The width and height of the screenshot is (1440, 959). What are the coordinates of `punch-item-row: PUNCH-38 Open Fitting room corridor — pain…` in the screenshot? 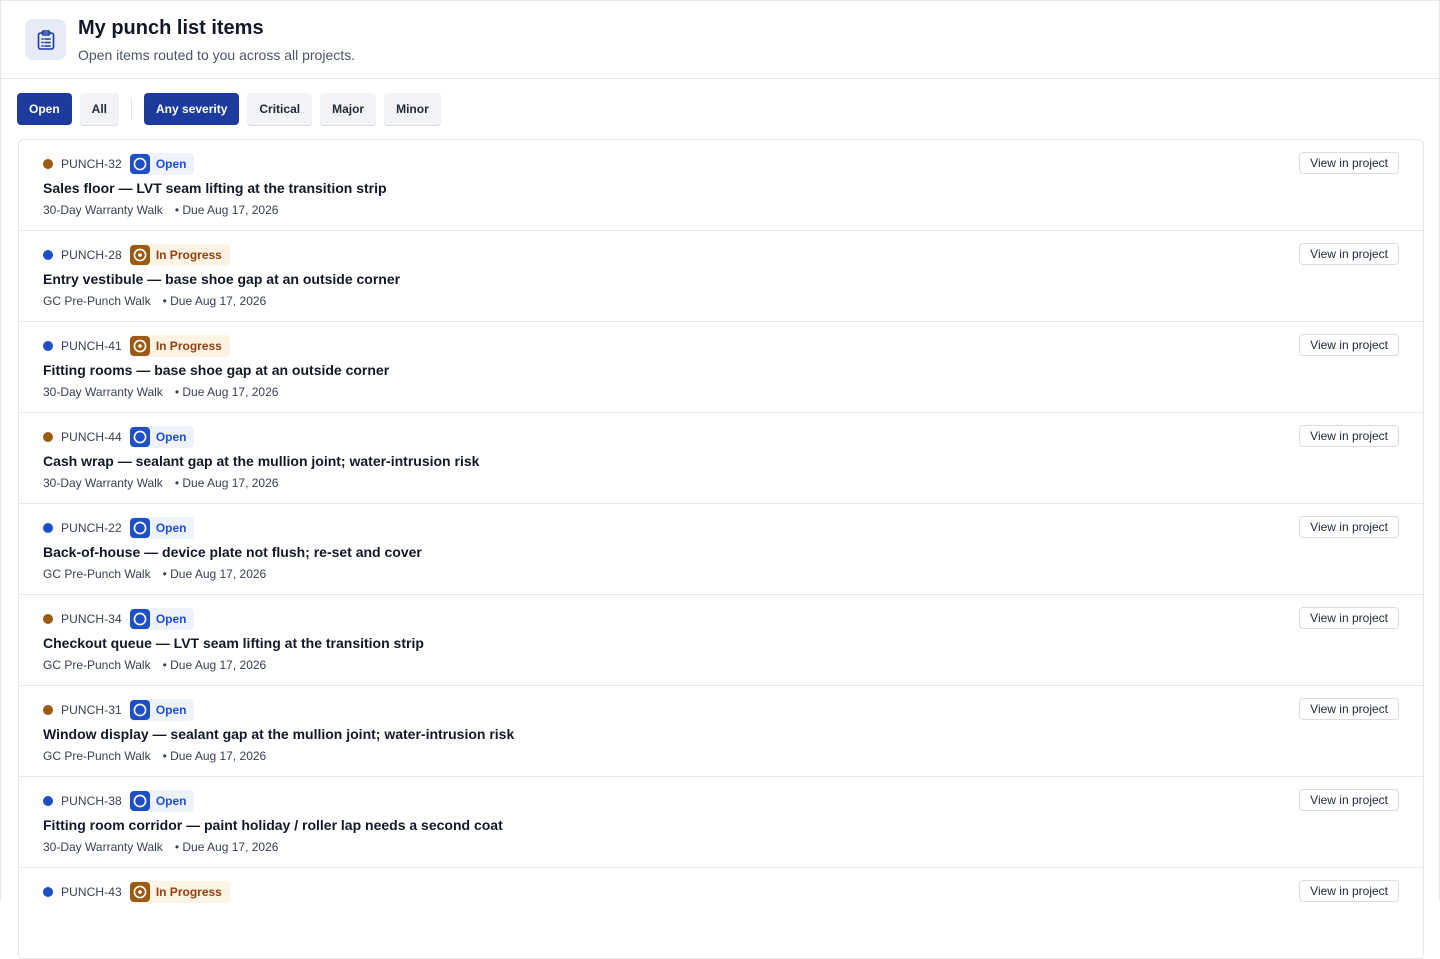 It's located at (721, 822).